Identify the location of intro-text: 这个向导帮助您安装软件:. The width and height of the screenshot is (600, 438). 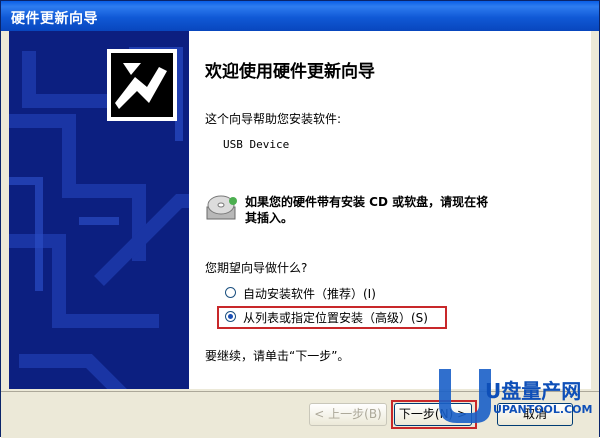
(273, 119).